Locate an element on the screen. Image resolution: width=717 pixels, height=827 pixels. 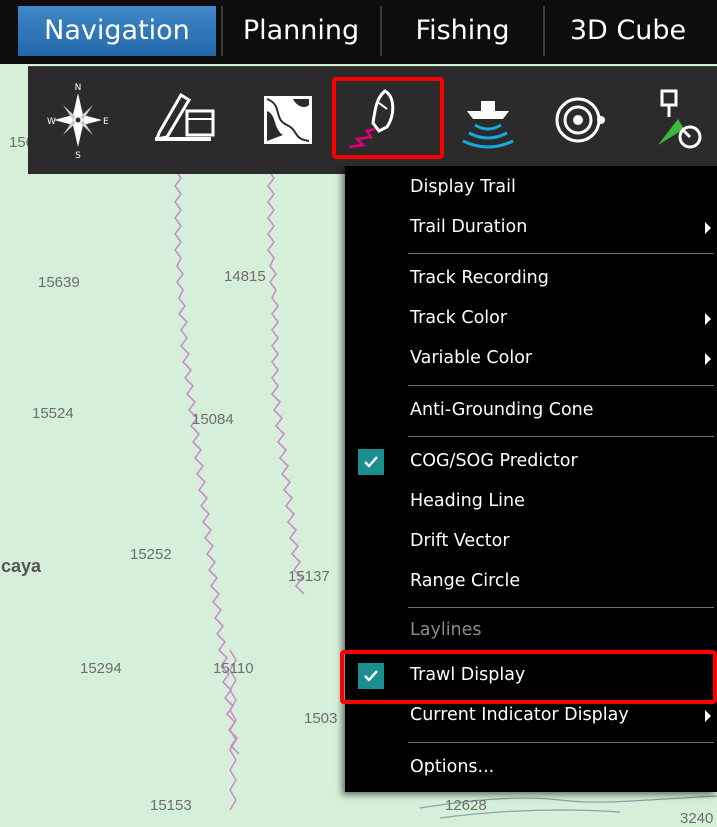
vessel-sonar-button is located at coordinates (488, 120).